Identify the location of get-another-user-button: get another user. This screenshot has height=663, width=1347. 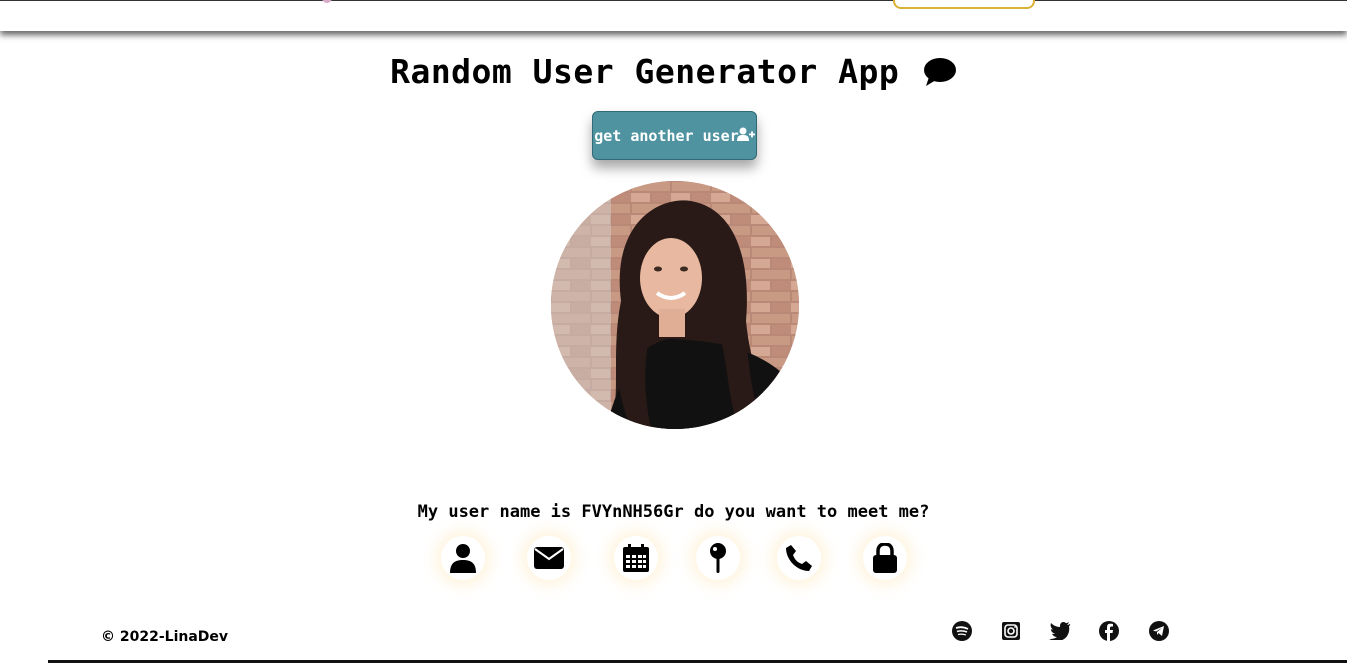
(674, 135).